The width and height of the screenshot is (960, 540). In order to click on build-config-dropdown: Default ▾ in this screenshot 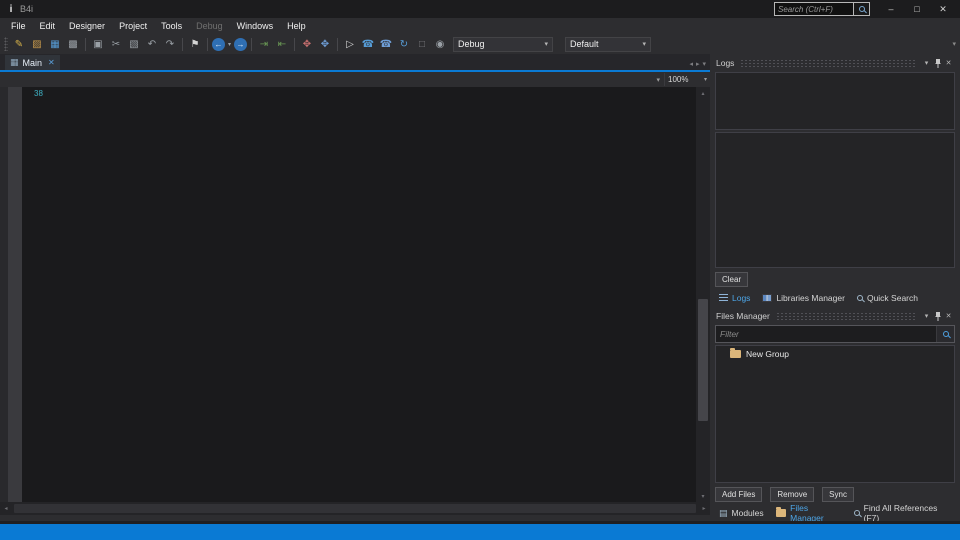, I will do `click(608, 44)`.